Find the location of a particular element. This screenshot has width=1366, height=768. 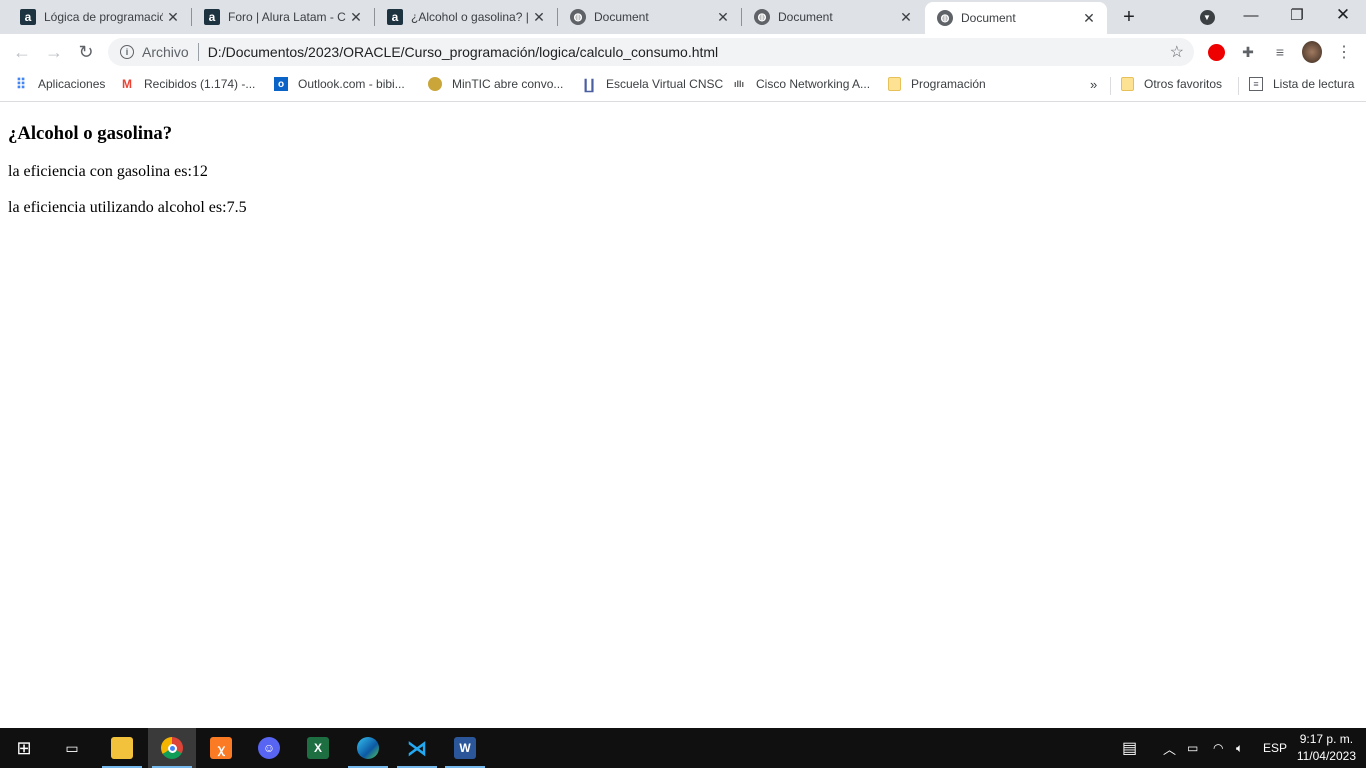

taskbar-word: W is located at coordinates (465, 748).